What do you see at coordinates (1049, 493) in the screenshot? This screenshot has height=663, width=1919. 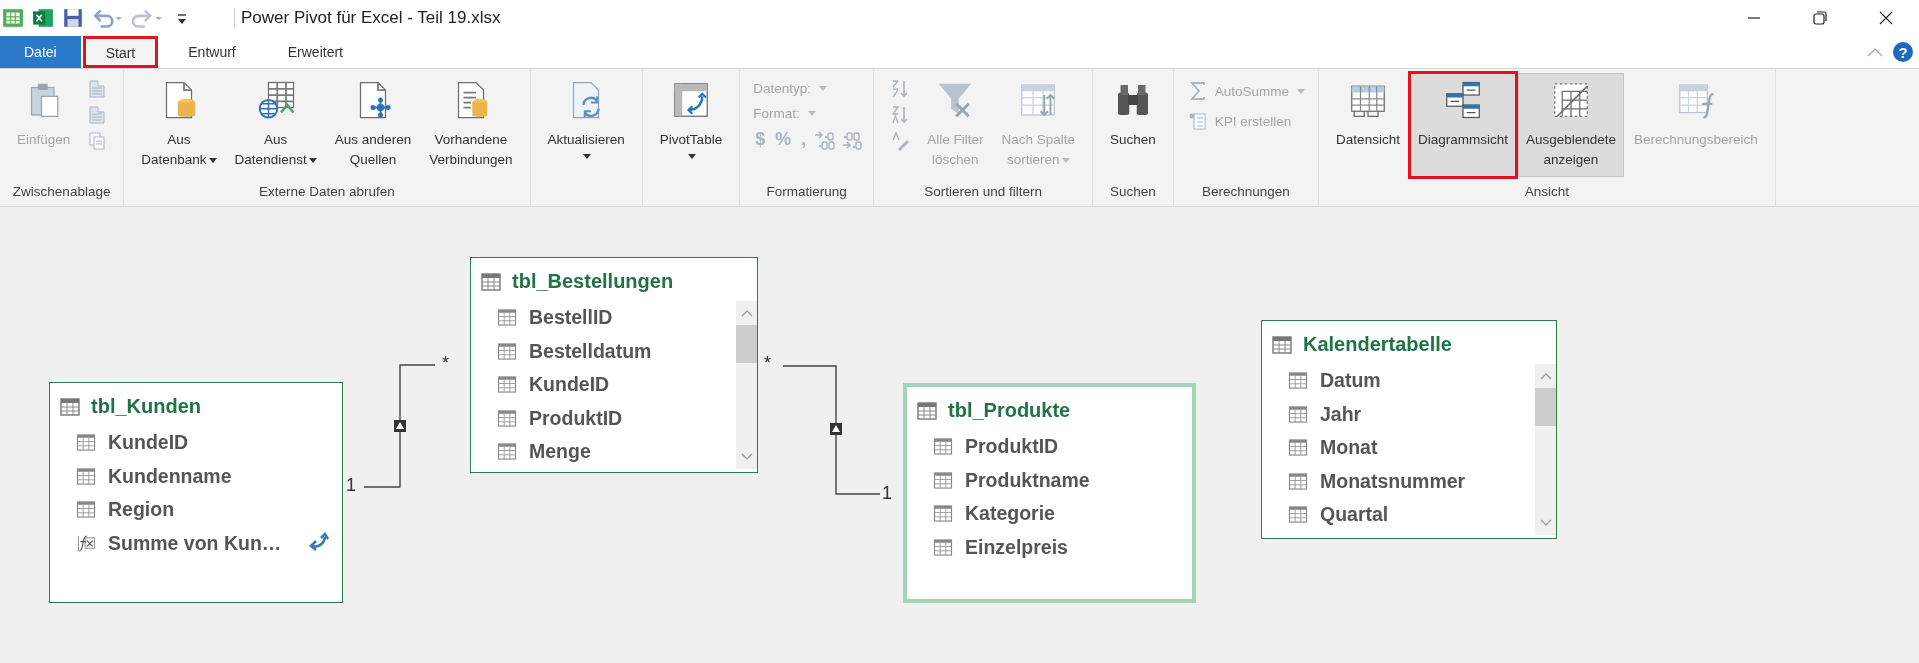 I see `table-card: tbl_Produkte ProduktID Produktname Kategorie Einzelpreis` at bounding box center [1049, 493].